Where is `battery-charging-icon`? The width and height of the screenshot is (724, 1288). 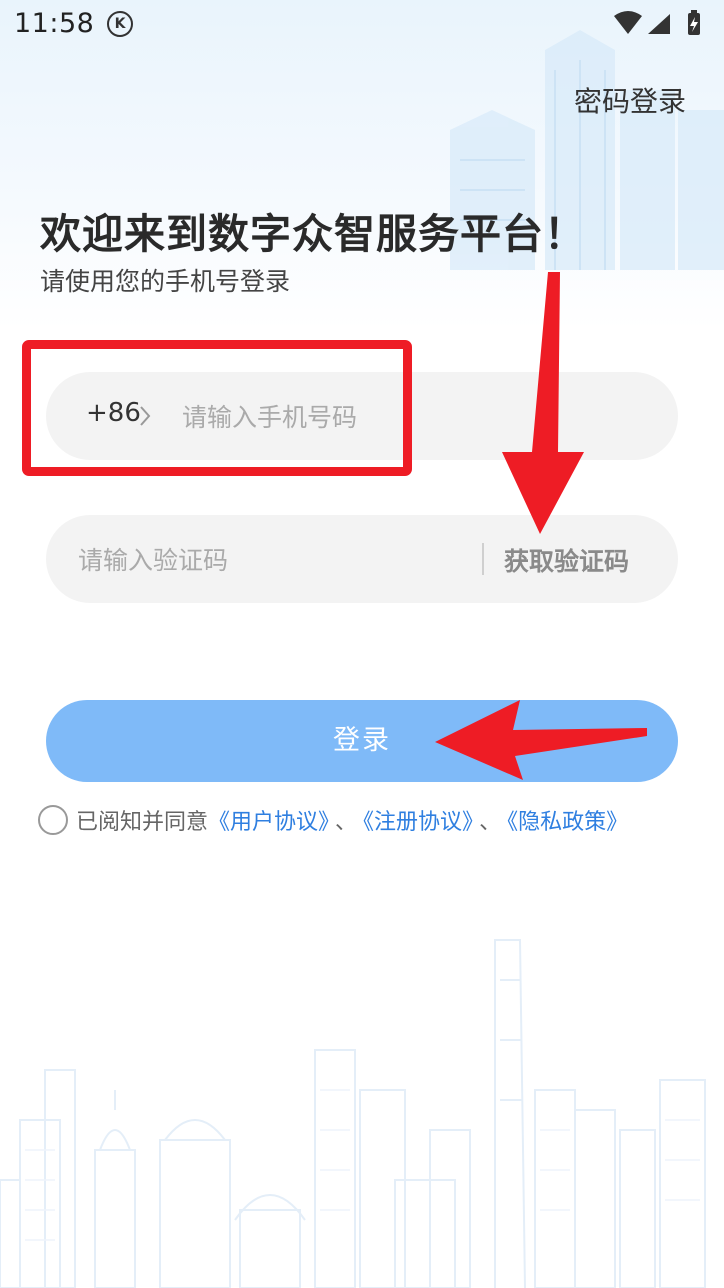
battery-charging-icon is located at coordinates (694, 22).